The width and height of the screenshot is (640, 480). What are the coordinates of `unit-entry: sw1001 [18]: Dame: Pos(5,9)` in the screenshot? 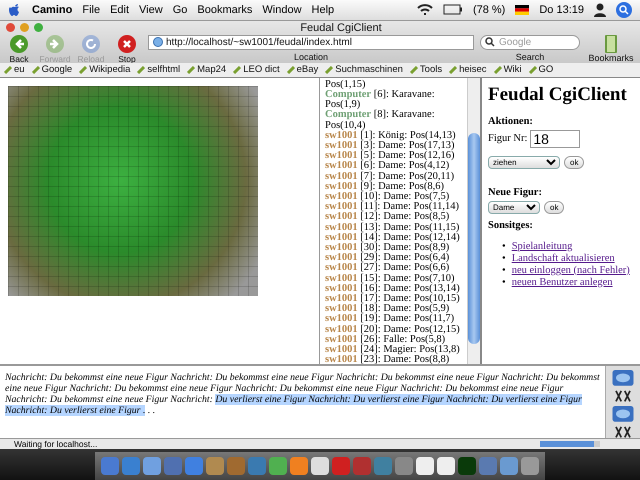 It's located at (387, 309).